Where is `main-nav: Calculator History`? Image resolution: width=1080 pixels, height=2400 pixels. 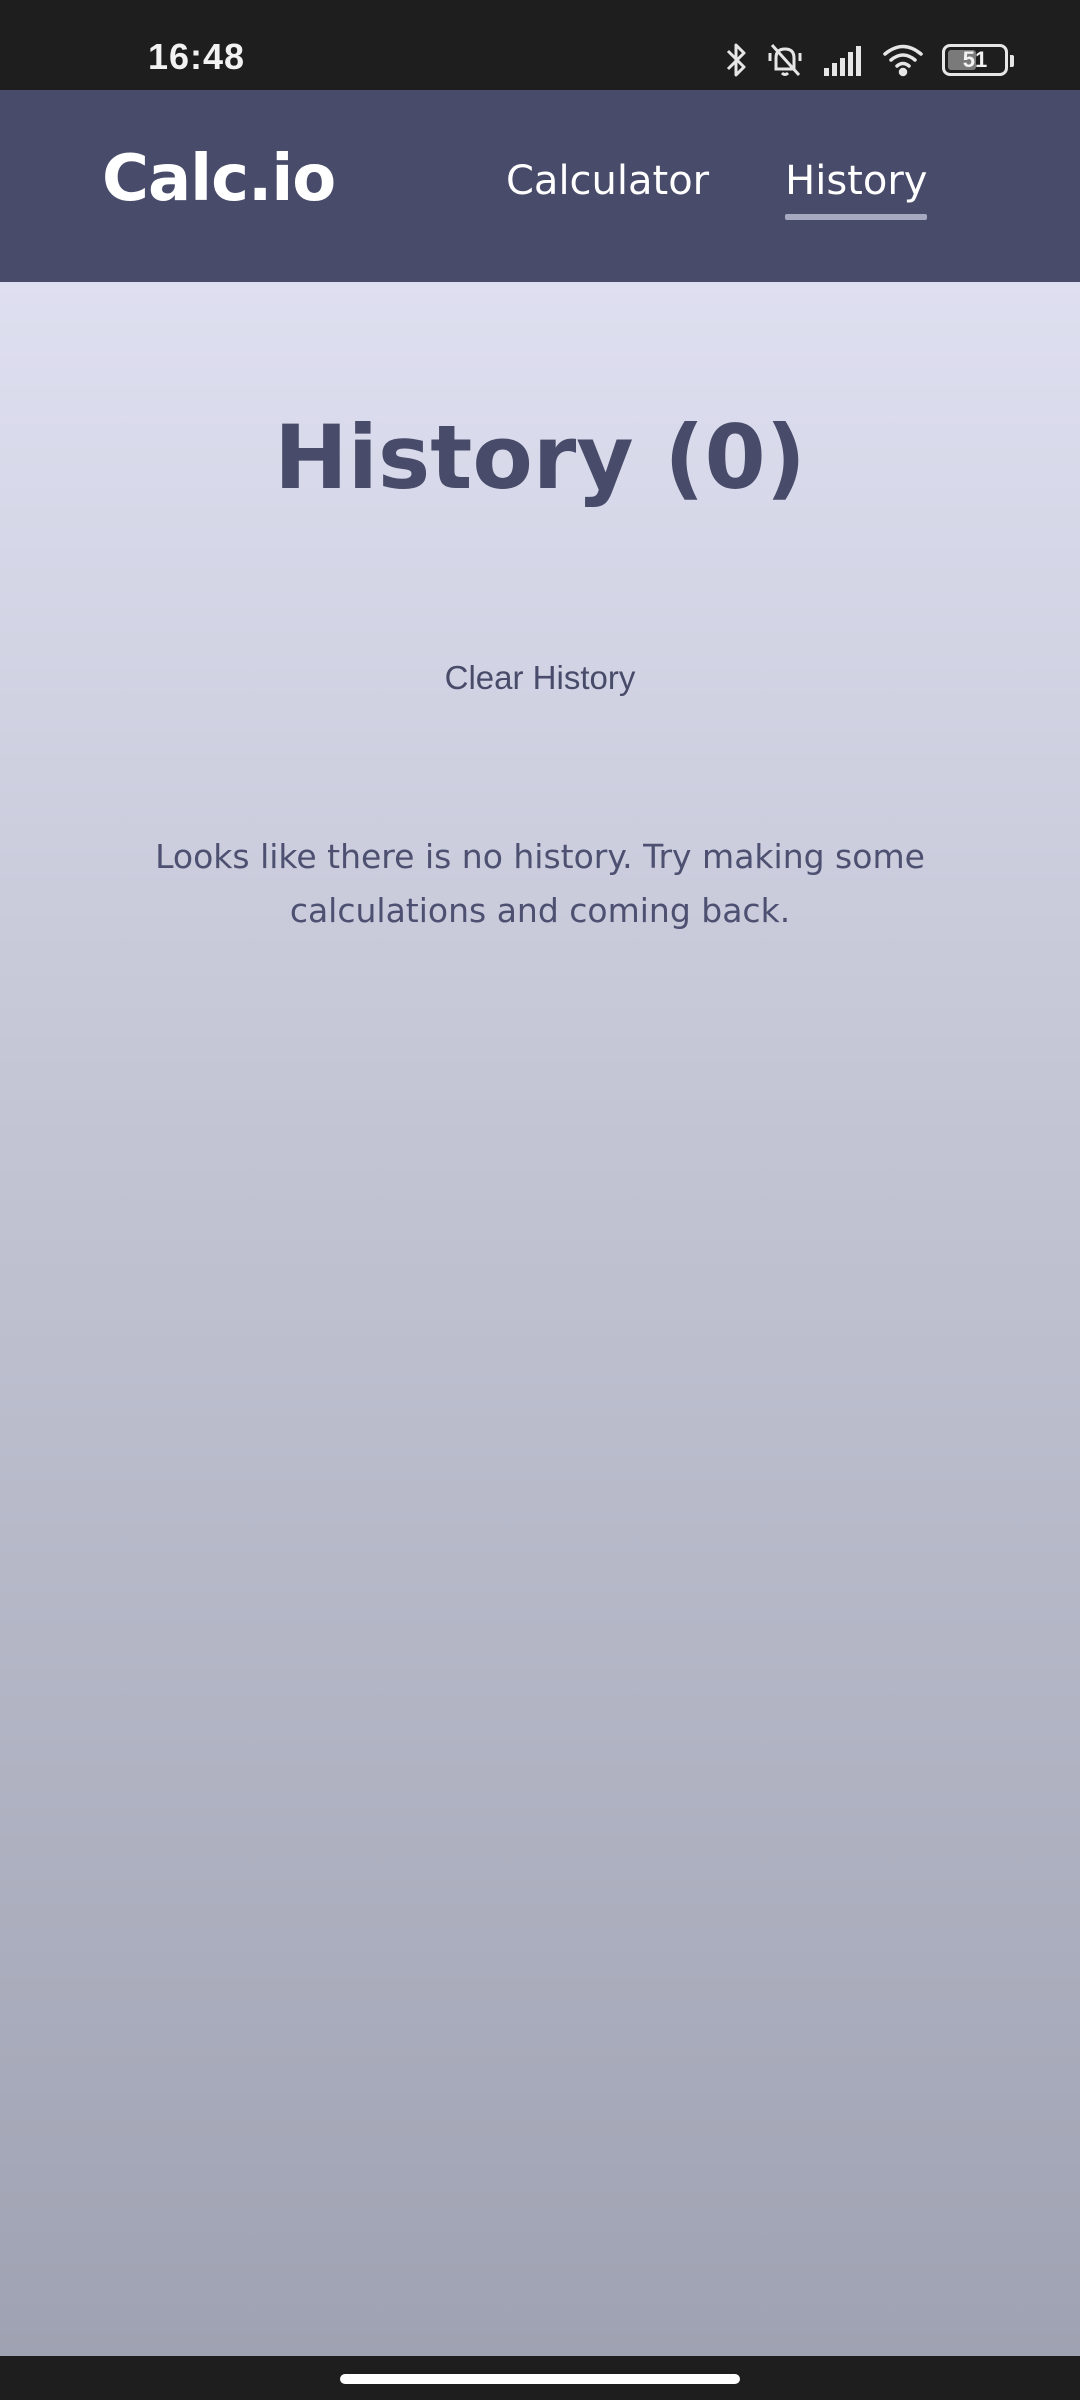
main-nav: Calculator History is located at coordinates (717, 189).